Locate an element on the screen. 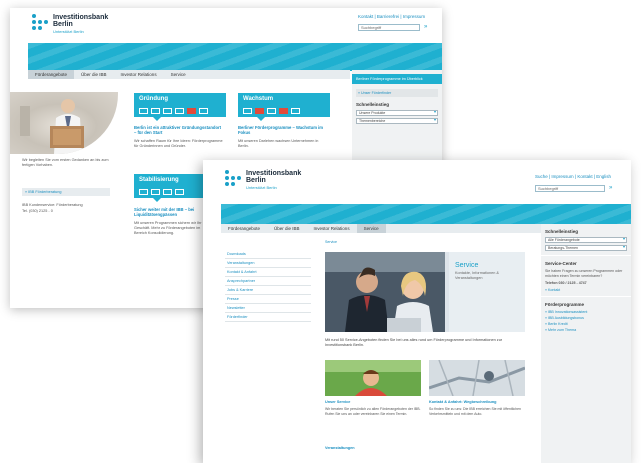 The image size is (641, 463). map-thumbnail is located at coordinates (477, 378).